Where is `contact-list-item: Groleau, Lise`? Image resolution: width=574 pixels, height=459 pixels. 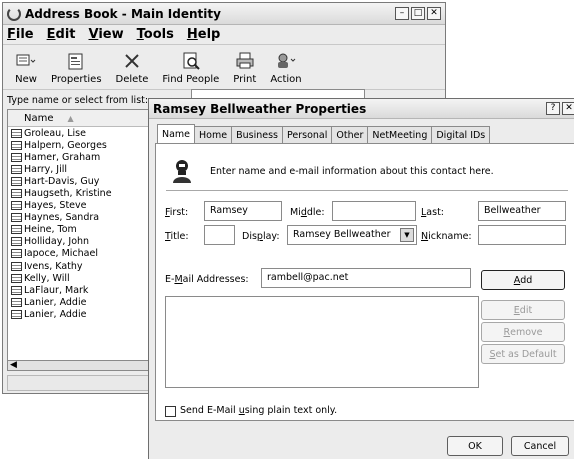
contact-list-item: Groleau, Lise is located at coordinates (82, 133).